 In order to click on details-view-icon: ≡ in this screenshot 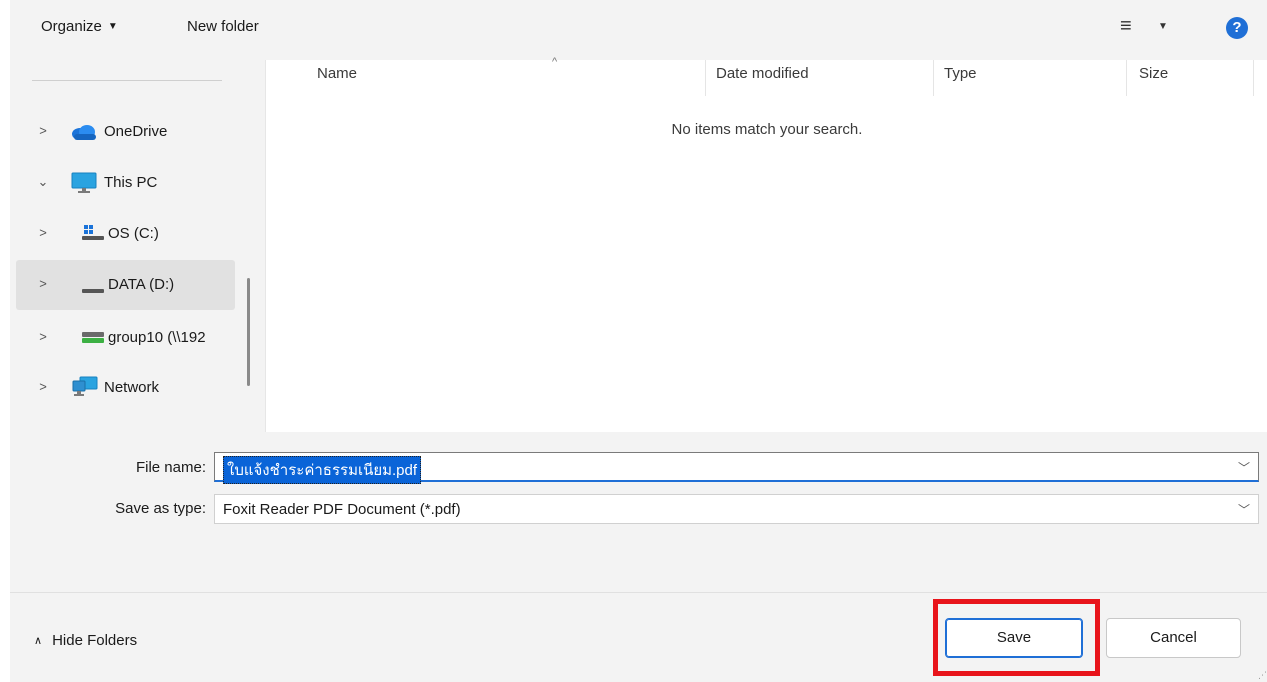, I will do `click(1126, 26)`.